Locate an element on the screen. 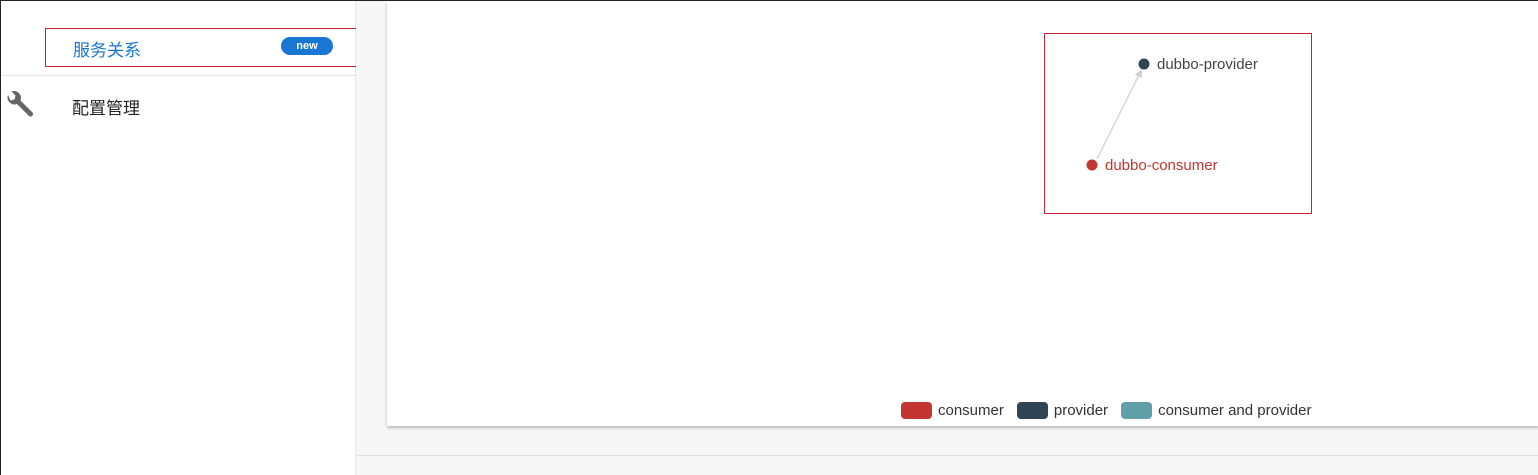 The image size is (1538, 475). sidebar-item-service-relations: 服务关系 new is located at coordinates (205, 47).